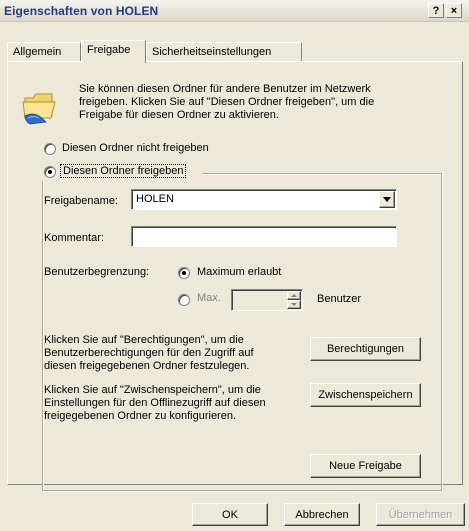 Image resolution: width=469 pixels, height=531 pixels. What do you see at coordinates (365, 395) in the screenshot?
I see `caching-button: Zwischenspeichern` at bounding box center [365, 395].